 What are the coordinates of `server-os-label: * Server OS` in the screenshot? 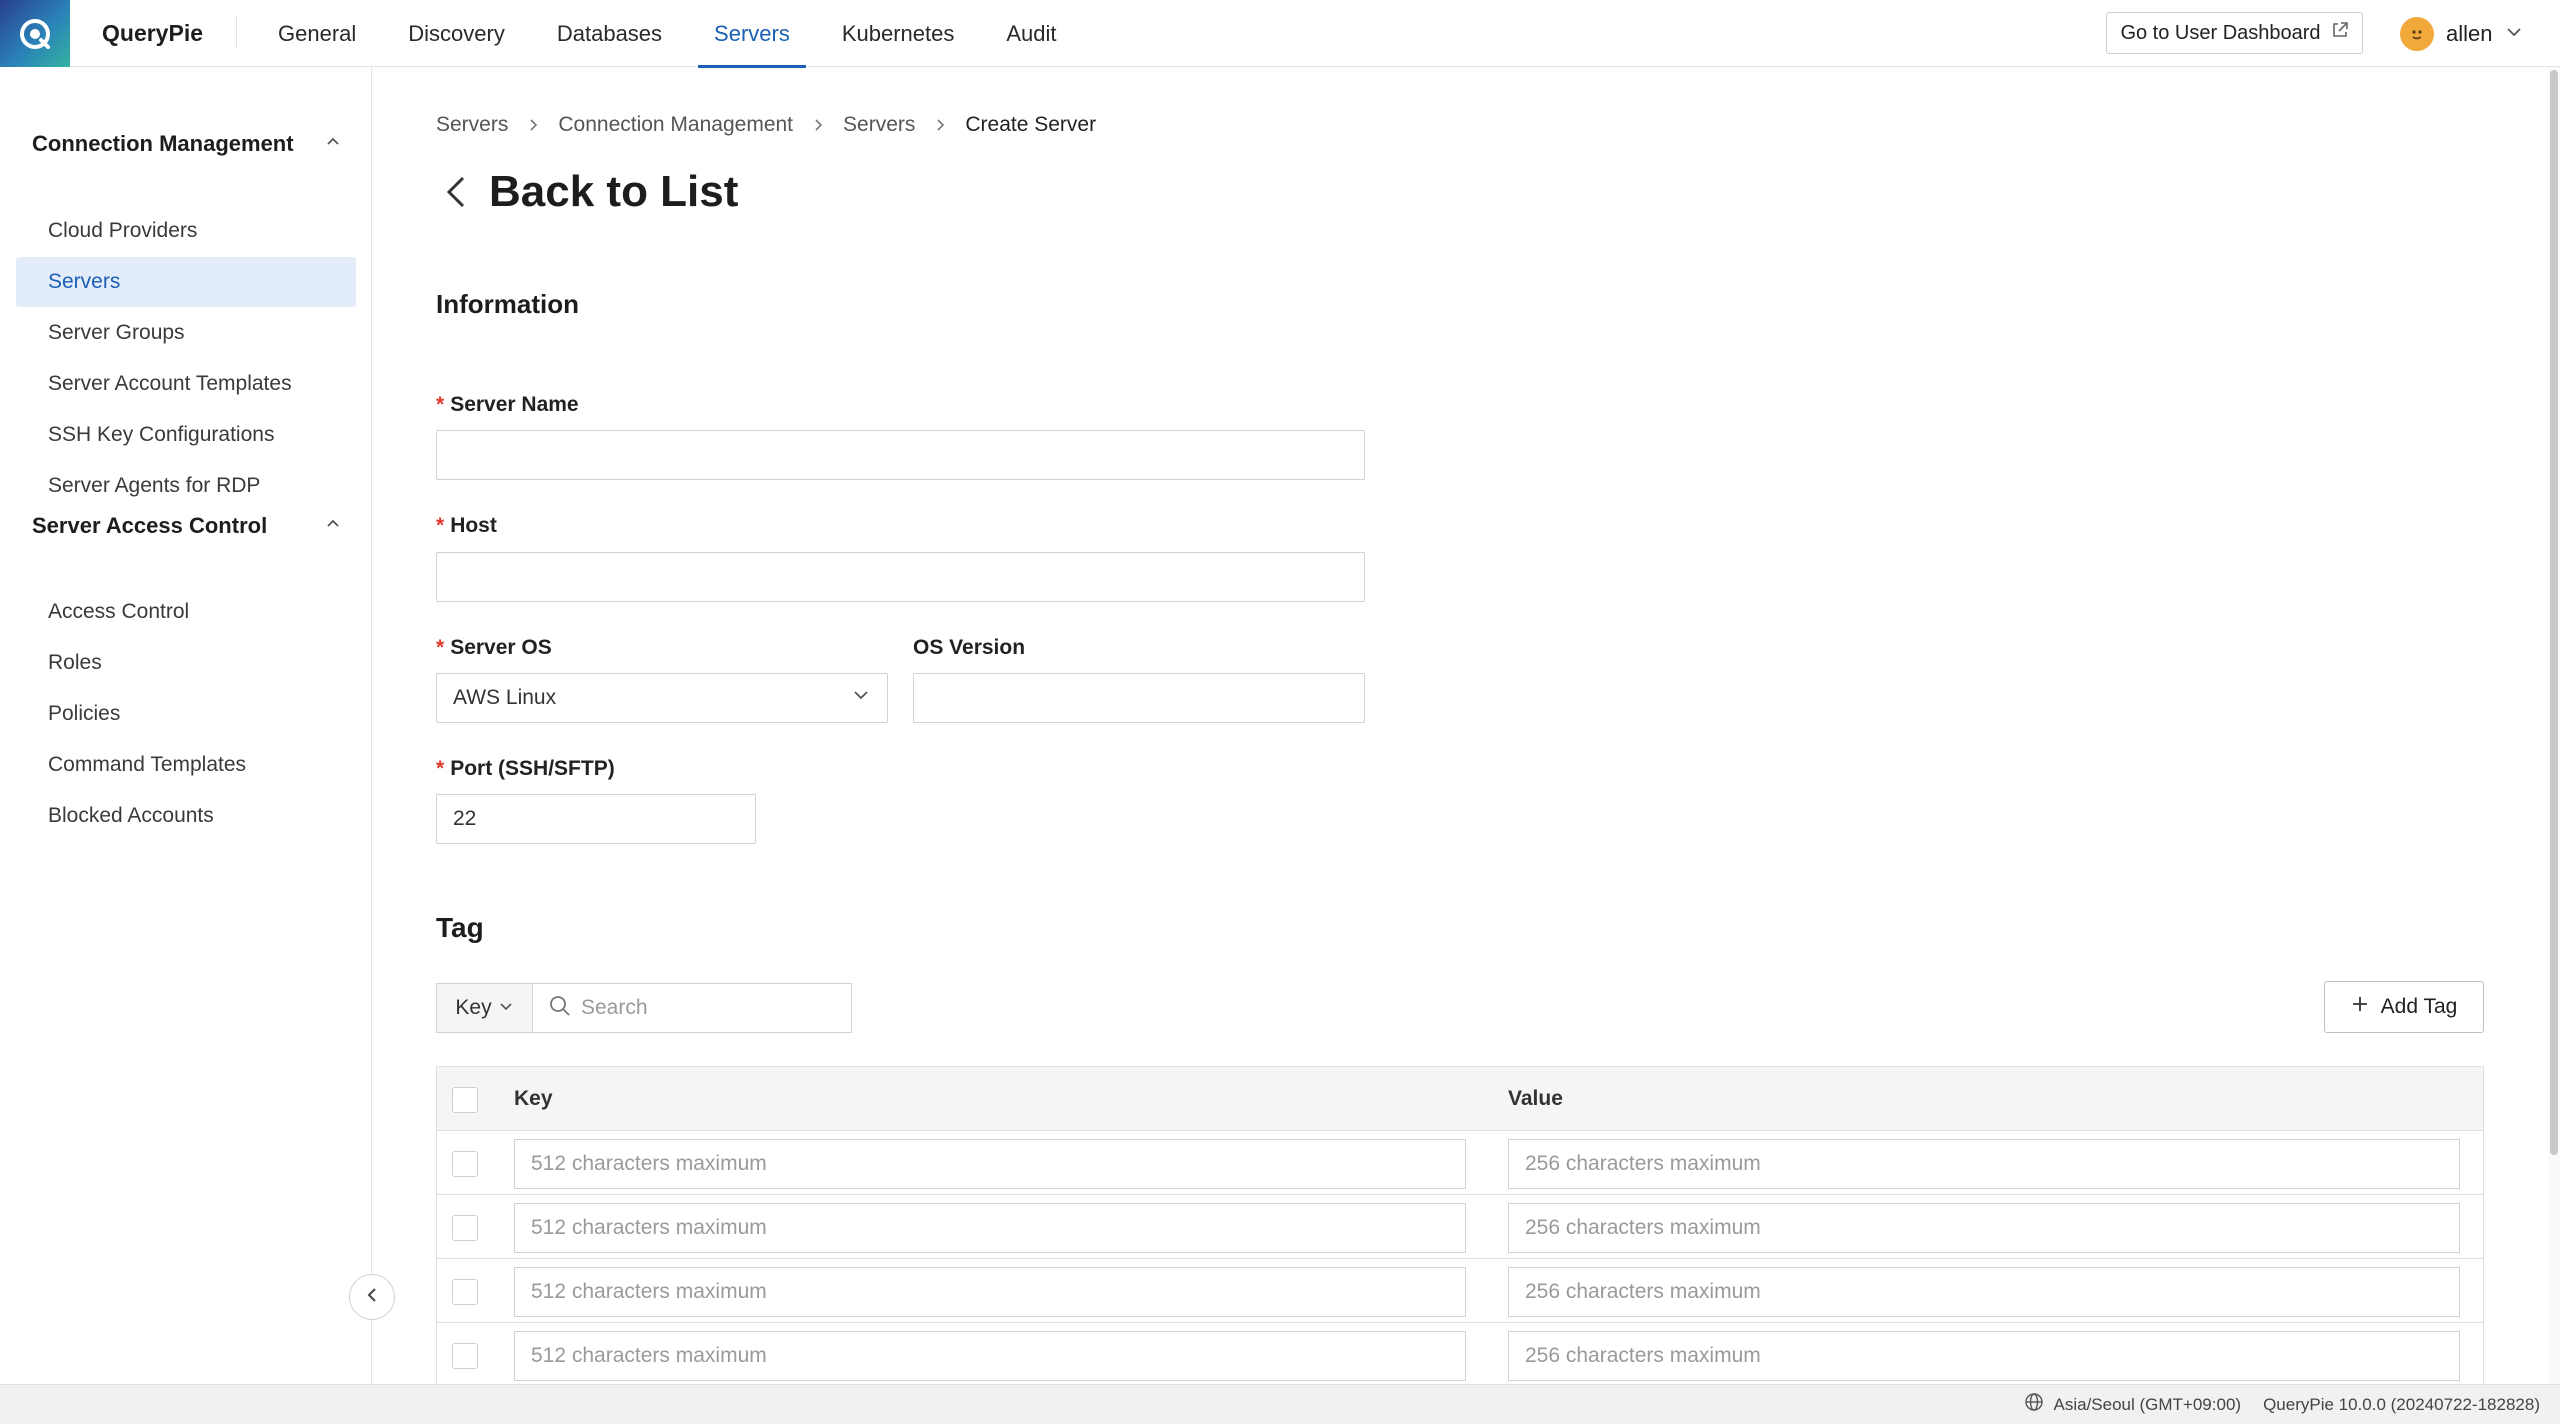 It's located at (494, 648).